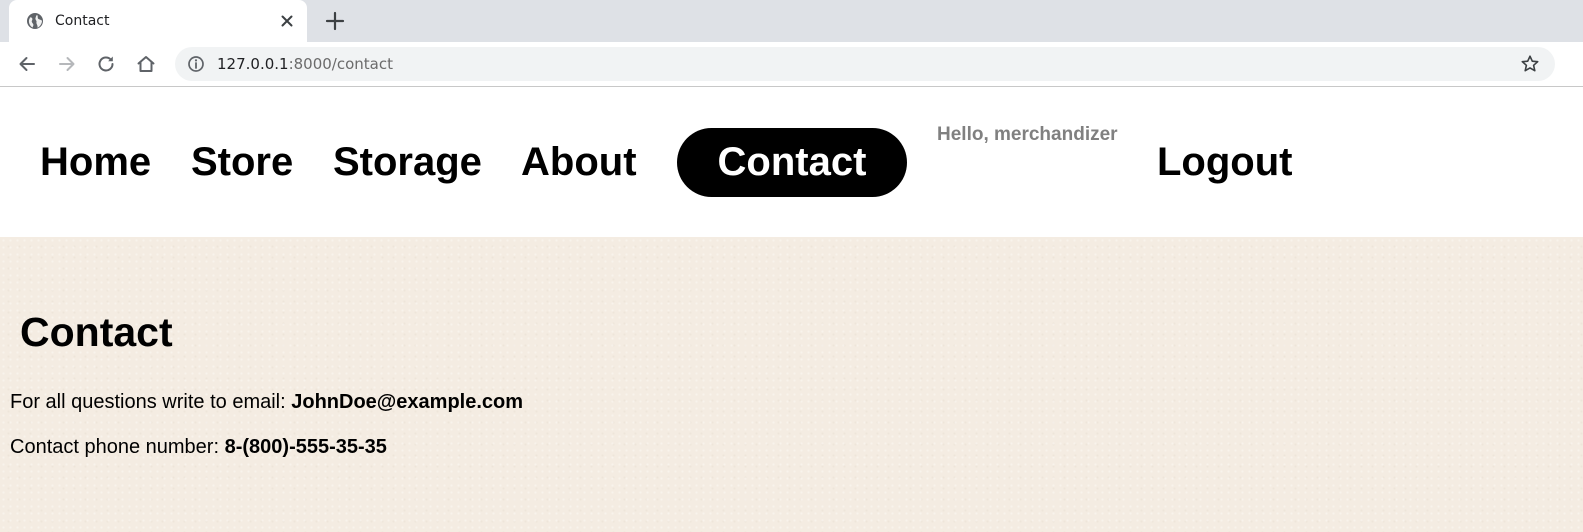  Describe the element at coordinates (158, 21) in the screenshot. I see `browser-tab: Contact` at that location.